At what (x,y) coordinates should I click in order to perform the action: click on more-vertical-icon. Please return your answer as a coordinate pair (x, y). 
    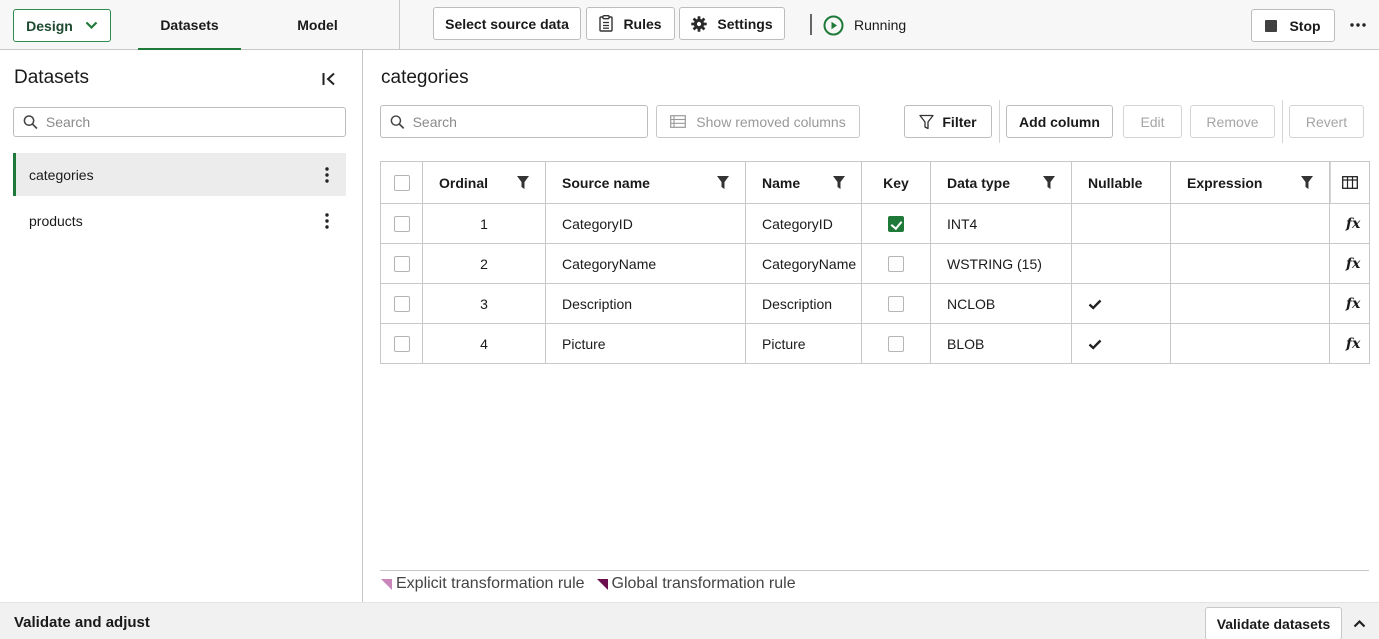
    Looking at the image, I should click on (327, 221).